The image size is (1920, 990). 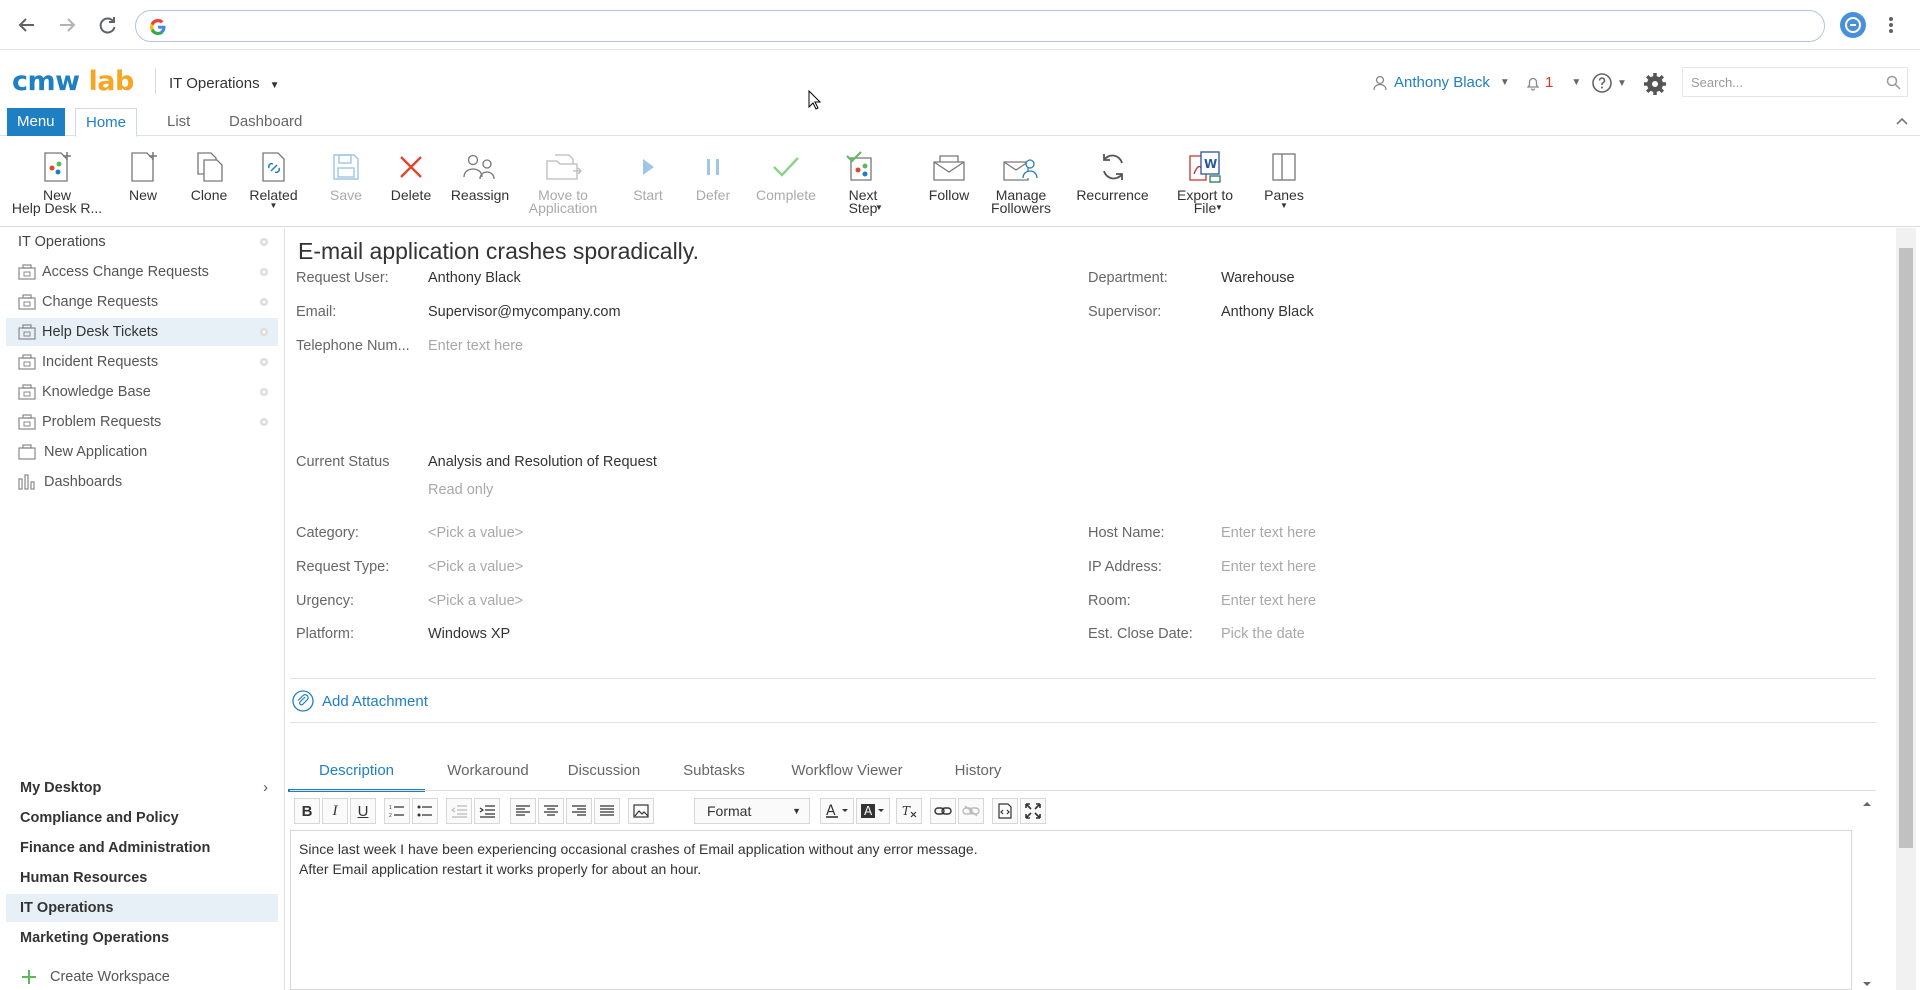 I want to click on category-select: <Pick a value>, so click(x=475, y=533).